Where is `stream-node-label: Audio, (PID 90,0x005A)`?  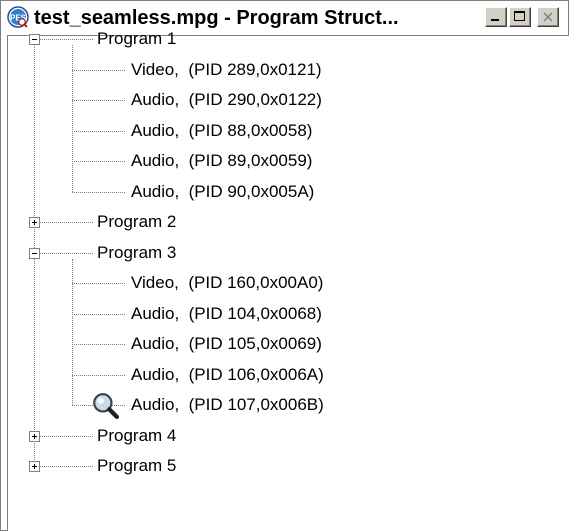 stream-node-label: Audio, (PID 90,0x005A) is located at coordinates (222, 192).